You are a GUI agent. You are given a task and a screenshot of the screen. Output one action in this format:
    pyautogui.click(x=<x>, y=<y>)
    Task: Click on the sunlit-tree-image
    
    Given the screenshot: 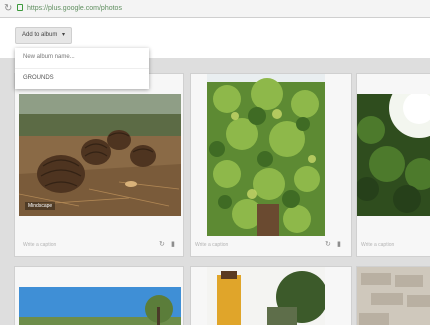 What is the action you would take?
    pyautogui.click(x=393, y=155)
    